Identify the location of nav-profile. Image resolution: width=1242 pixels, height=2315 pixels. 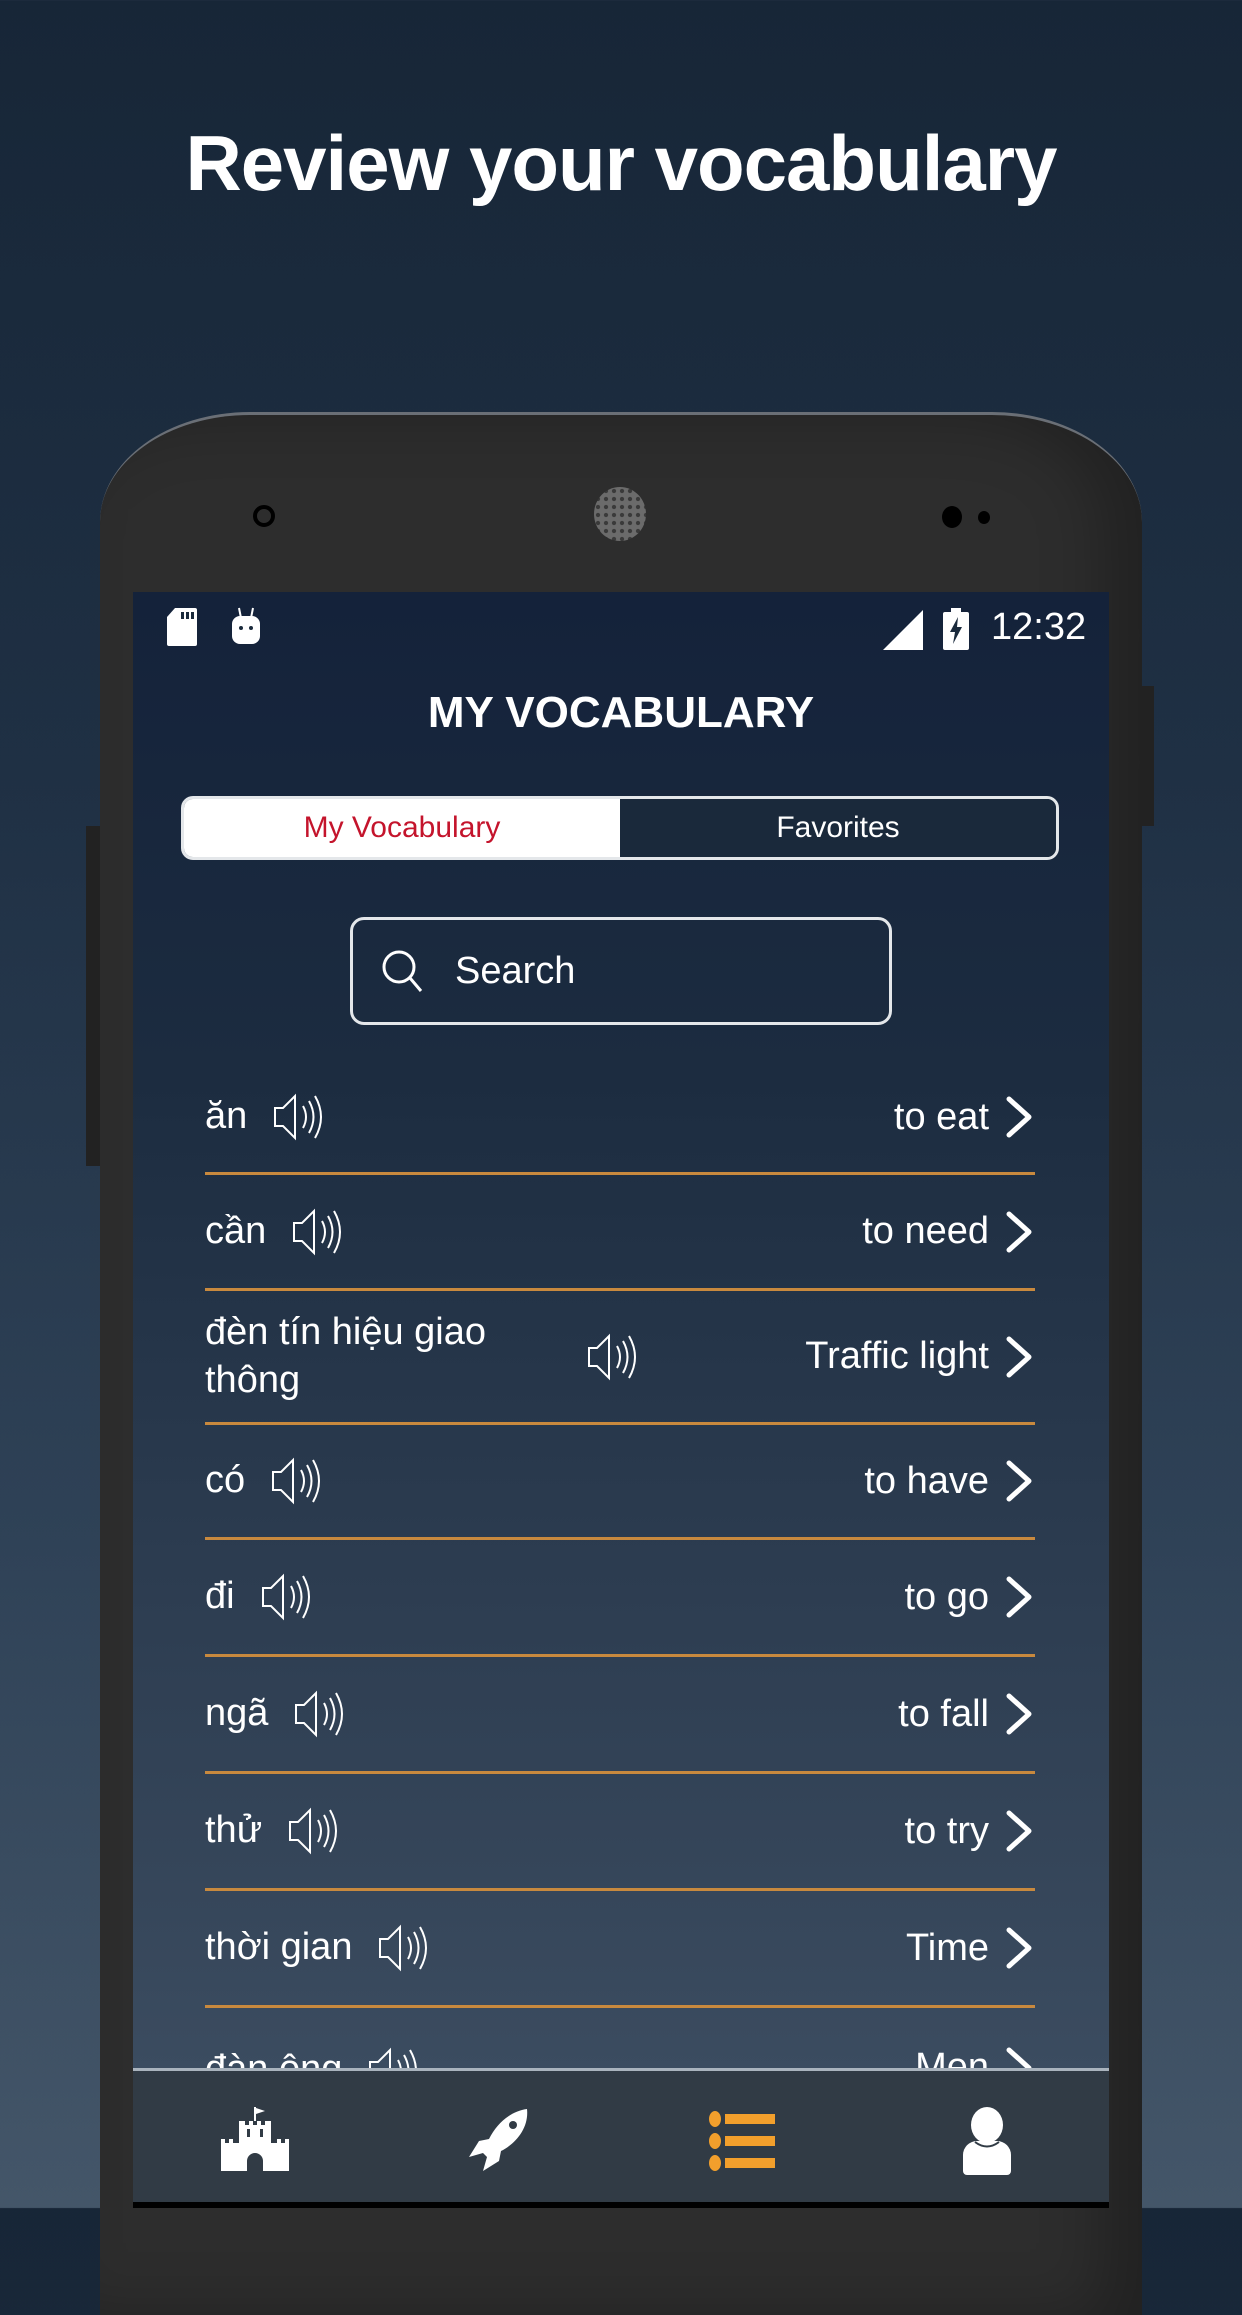
(987, 2139).